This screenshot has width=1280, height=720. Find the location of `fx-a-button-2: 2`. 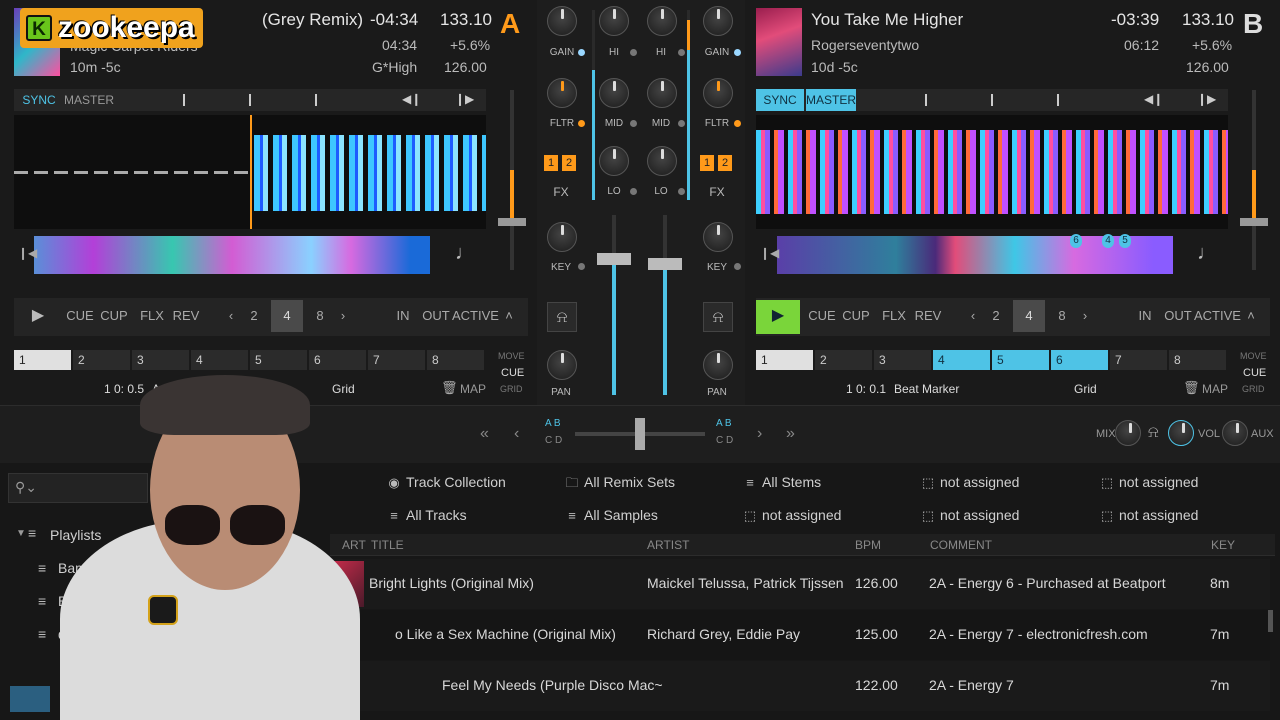

fx-a-button-2: 2 is located at coordinates (569, 163).